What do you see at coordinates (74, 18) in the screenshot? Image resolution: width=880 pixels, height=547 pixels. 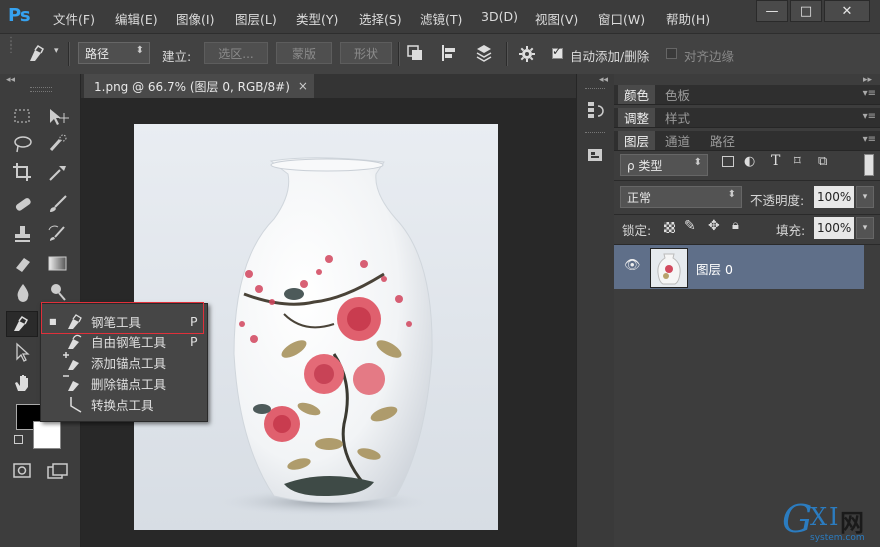 I see `menu-file: 文件(F)` at bounding box center [74, 18].